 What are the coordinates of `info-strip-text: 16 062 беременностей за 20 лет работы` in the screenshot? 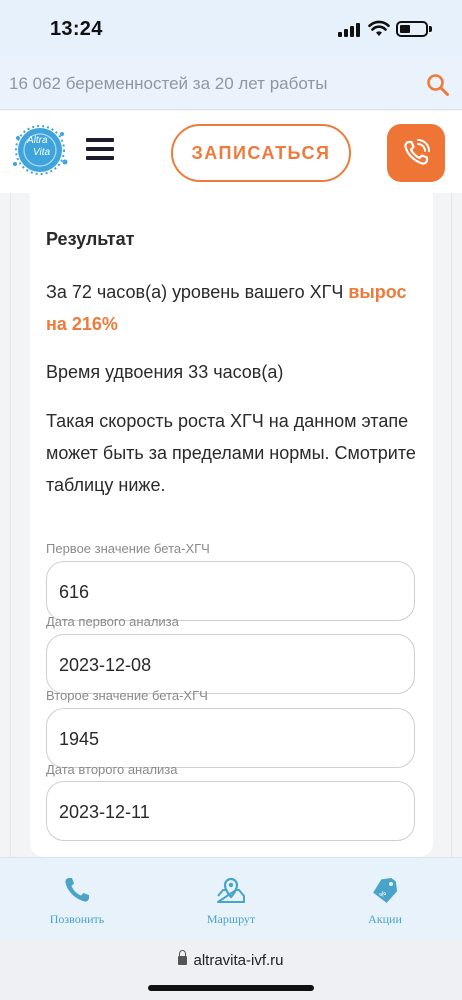 It's located at (168, 83).